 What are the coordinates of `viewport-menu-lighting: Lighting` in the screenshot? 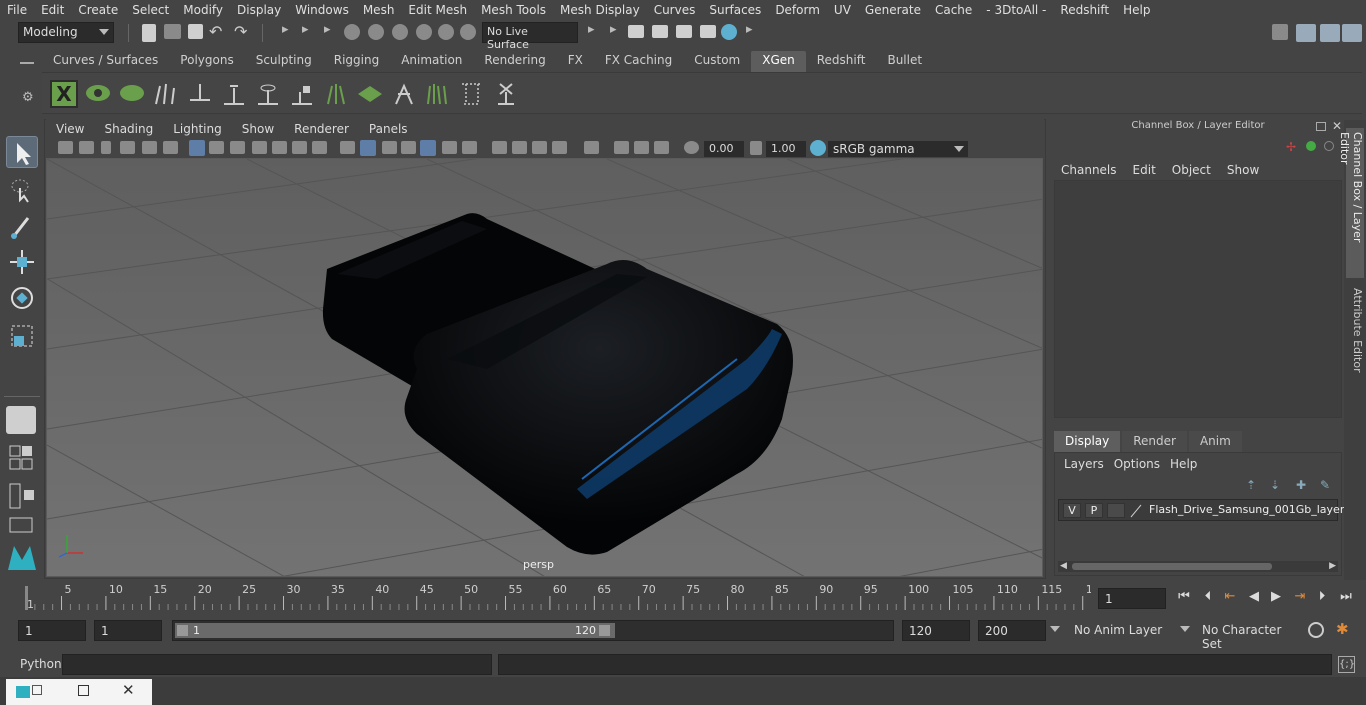 It's located at (197, 129).